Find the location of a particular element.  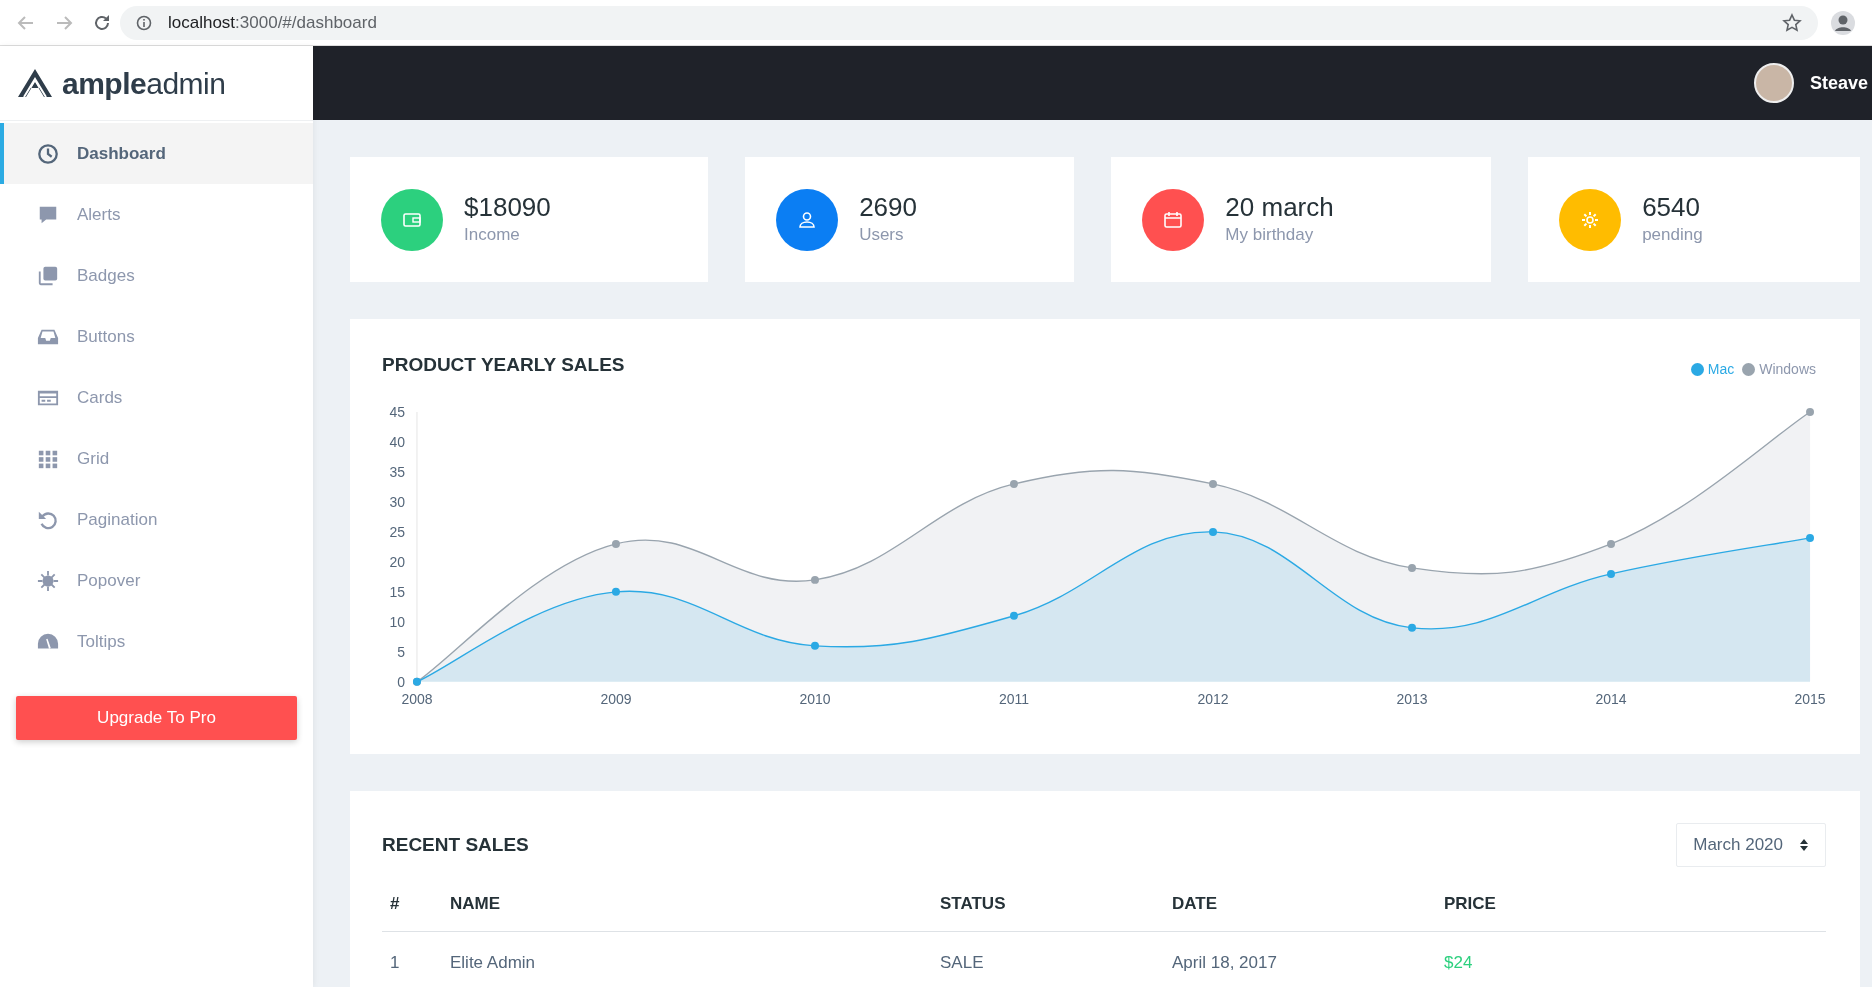

column-header: PRICE is located at coordinates (1631, 904).